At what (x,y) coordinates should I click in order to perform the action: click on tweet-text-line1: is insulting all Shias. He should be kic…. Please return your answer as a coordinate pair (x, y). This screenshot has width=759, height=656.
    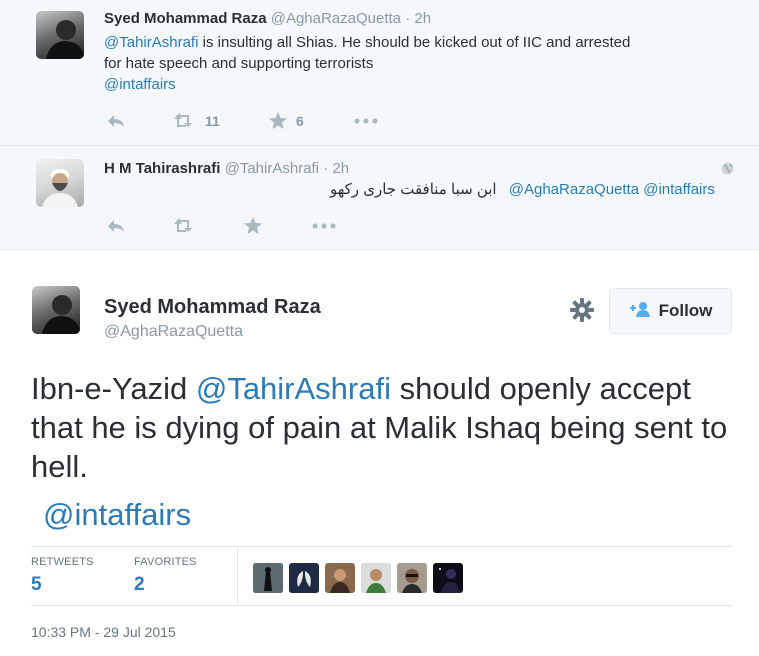
    Looking at the image, I should click on (414, 42).